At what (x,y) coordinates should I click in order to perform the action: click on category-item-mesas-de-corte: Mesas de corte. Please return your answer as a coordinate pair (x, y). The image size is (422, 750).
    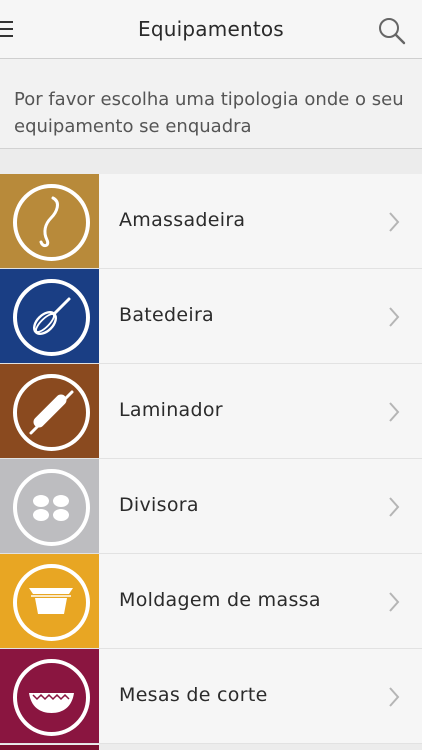
    Looking at the image, I should click on (211, 696).